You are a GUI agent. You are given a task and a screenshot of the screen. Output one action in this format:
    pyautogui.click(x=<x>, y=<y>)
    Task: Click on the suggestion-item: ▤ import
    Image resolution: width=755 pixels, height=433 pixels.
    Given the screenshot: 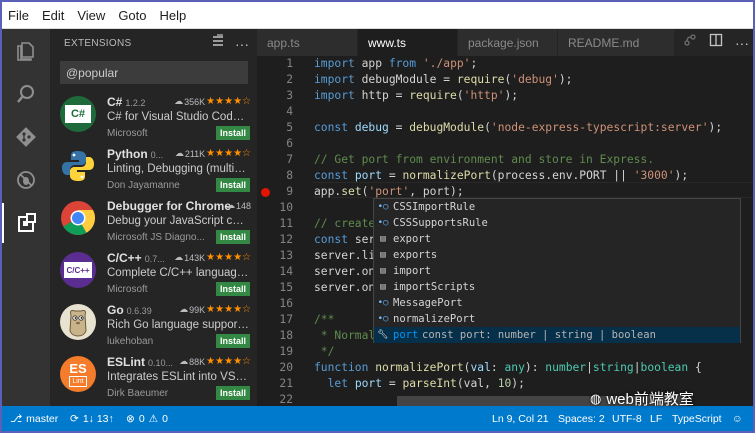 What is the action you would take?
    pyautogui.click(x=557, y=271)
    